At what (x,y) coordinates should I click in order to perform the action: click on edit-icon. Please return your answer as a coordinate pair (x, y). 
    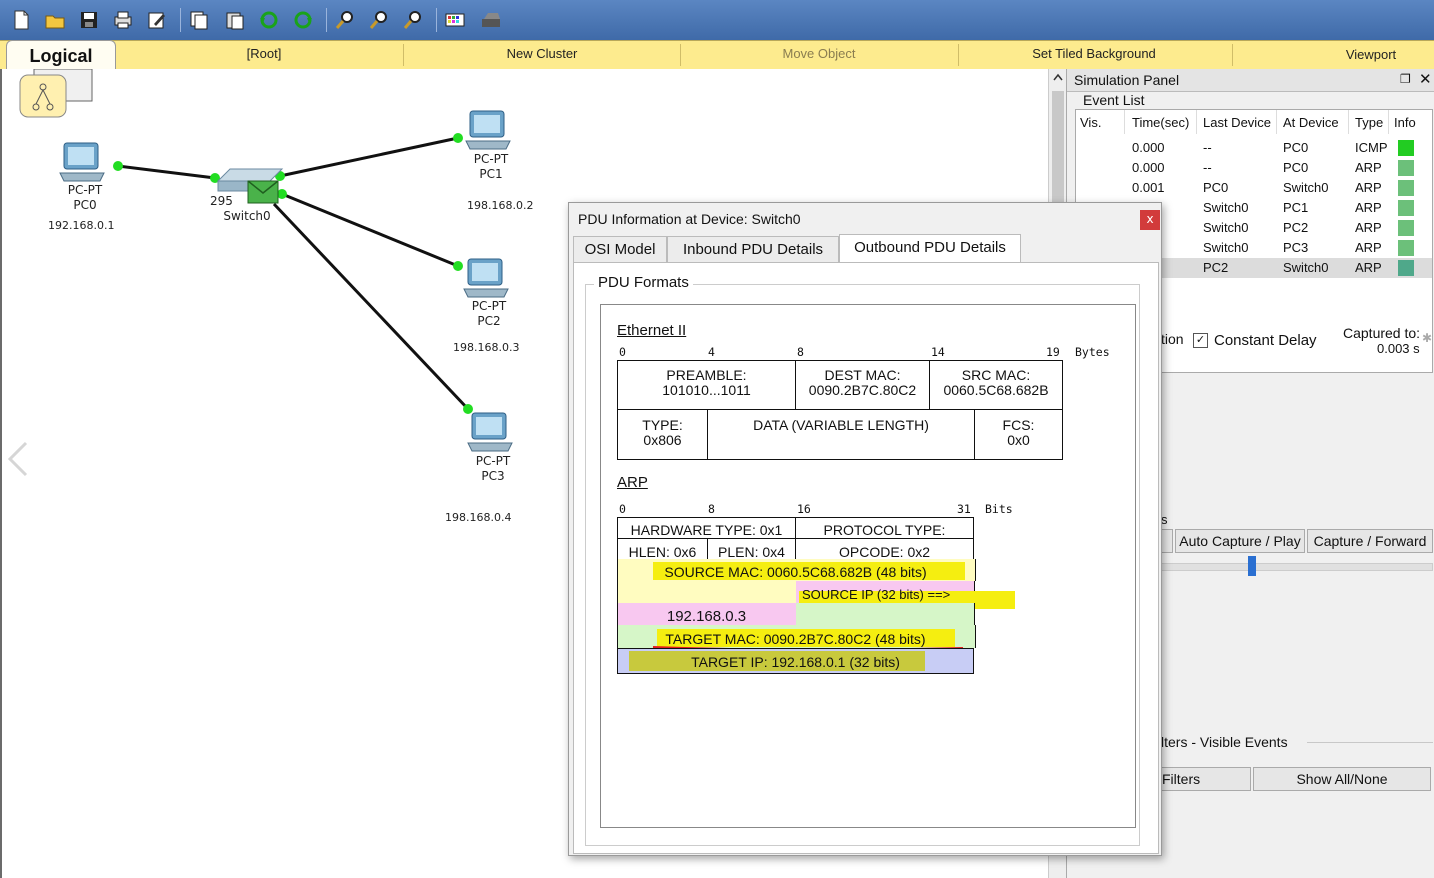
    Looking at the image, I should click on (157, 20).